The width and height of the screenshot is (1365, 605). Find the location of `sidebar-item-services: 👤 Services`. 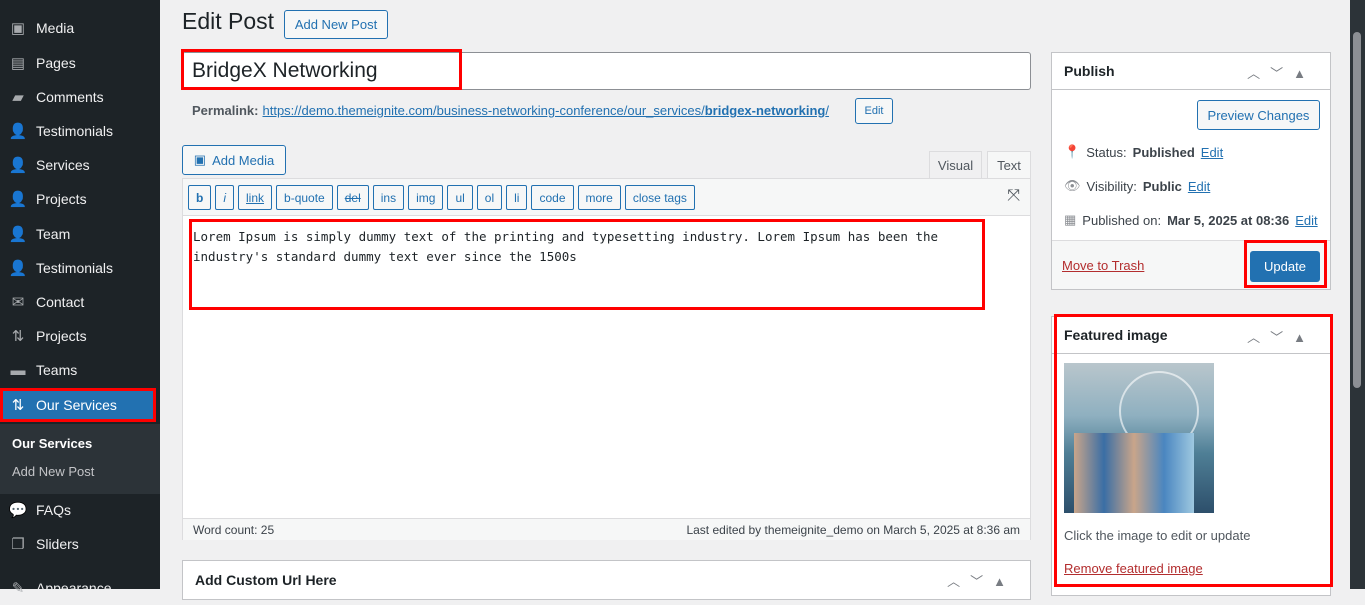

sidebar-item-services: 👤 Services is located at coordinates (80, 165).